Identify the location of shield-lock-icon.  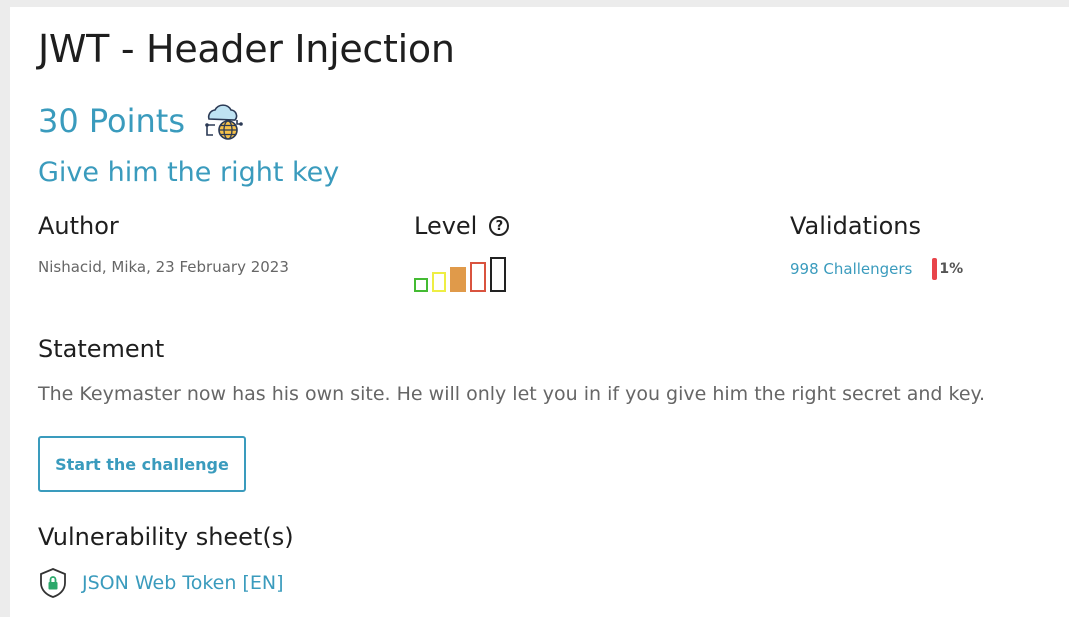
(53, 583).